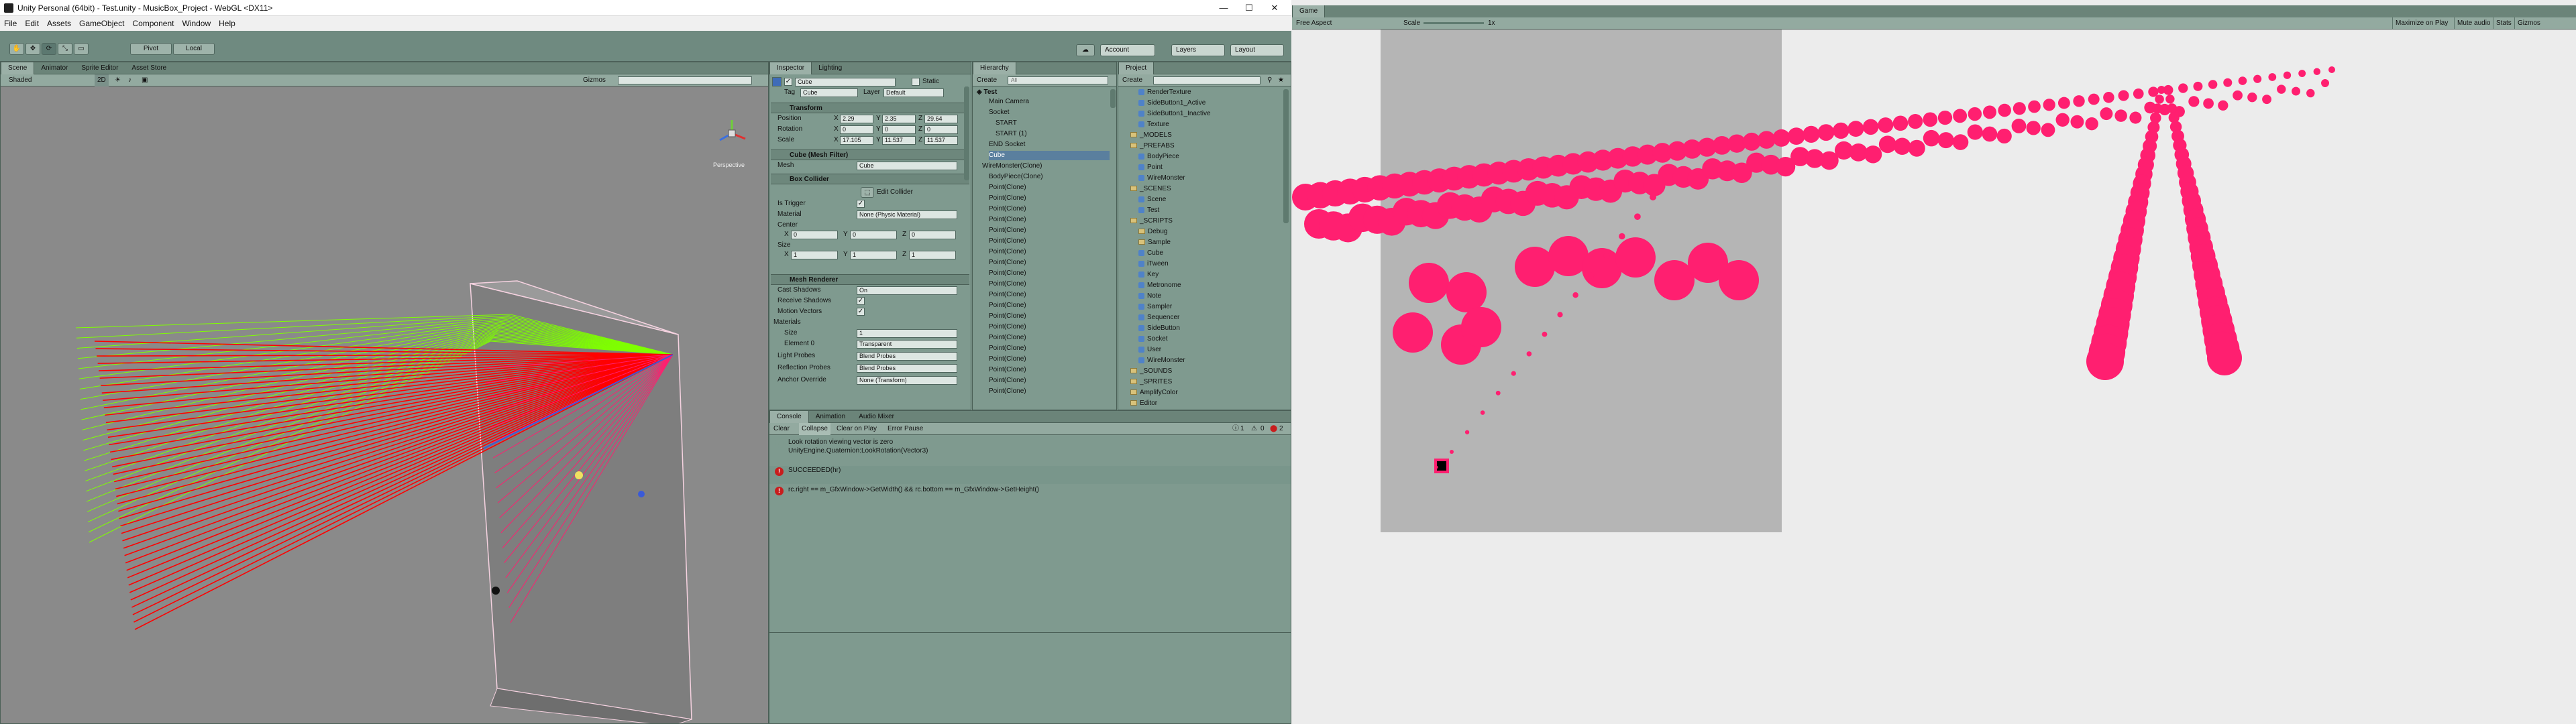  What do you see at coordinates (1049, 155) in the screenshot?
I see `hierarchy-item: Cube` at bounding box center [1049, 155].